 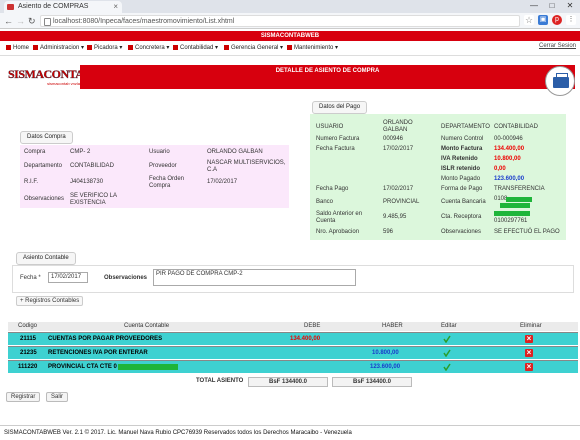 I want to click on saldo-label: Saldo Anterior en Cuenta, so click(x=339, y=217).